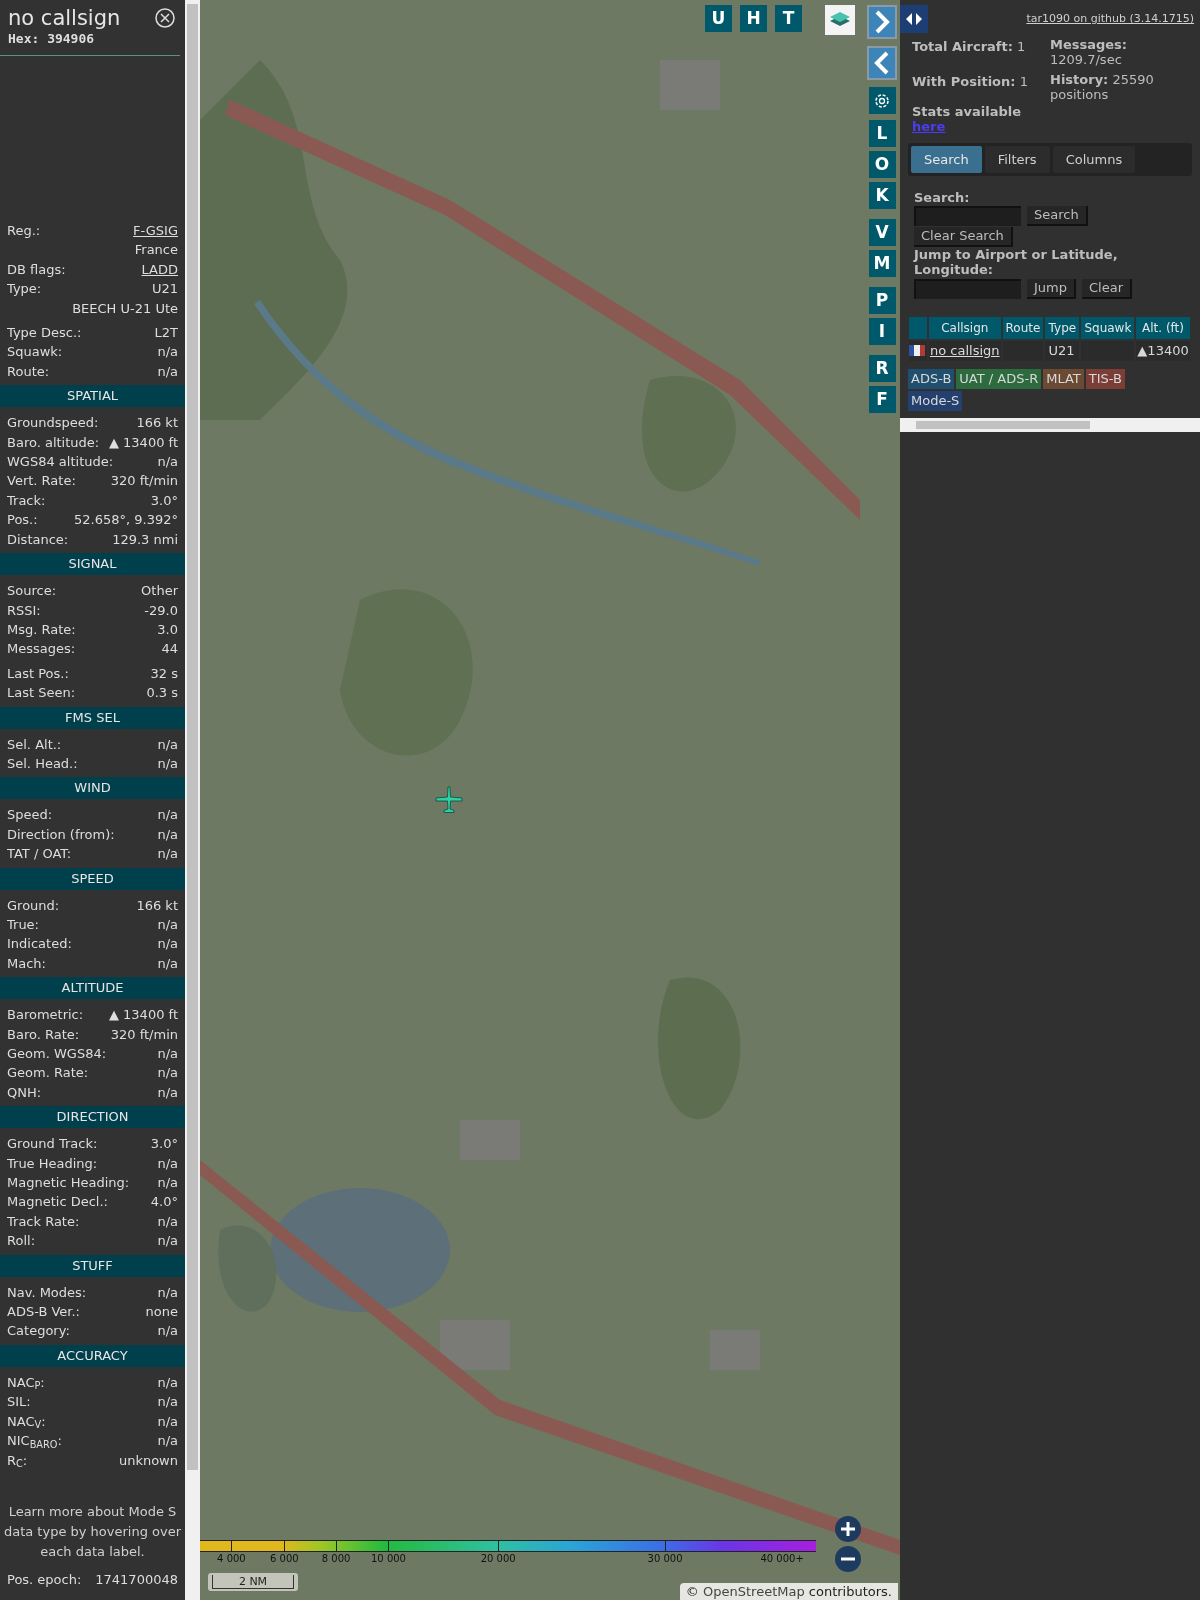 This screenshot has width=1200, height=1600. Describe the element at coordinates (45, 1015) in the screenshot. I see `field-label: Barometric:` at that location.